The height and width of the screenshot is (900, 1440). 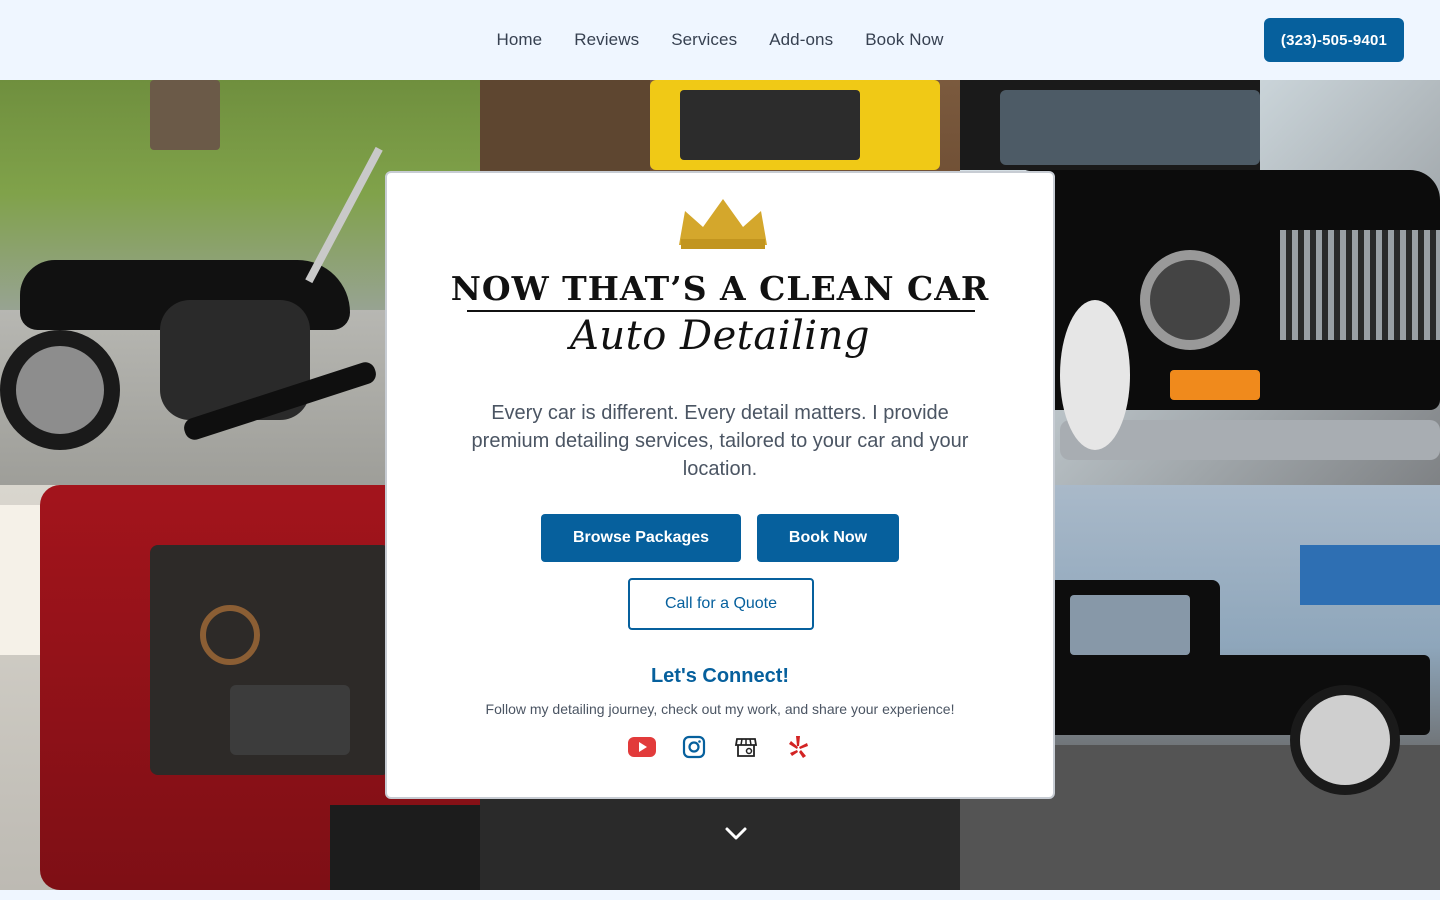 I want to click on crown-icon, so click(x=723, y=224).